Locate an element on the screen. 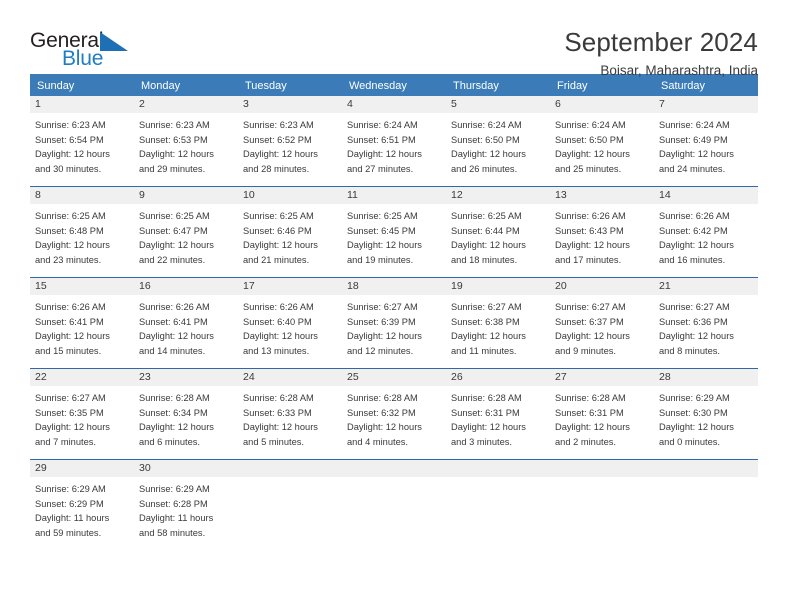  sunset-text: Sunset: 6:53 PM is located at coordinates (173, 139).